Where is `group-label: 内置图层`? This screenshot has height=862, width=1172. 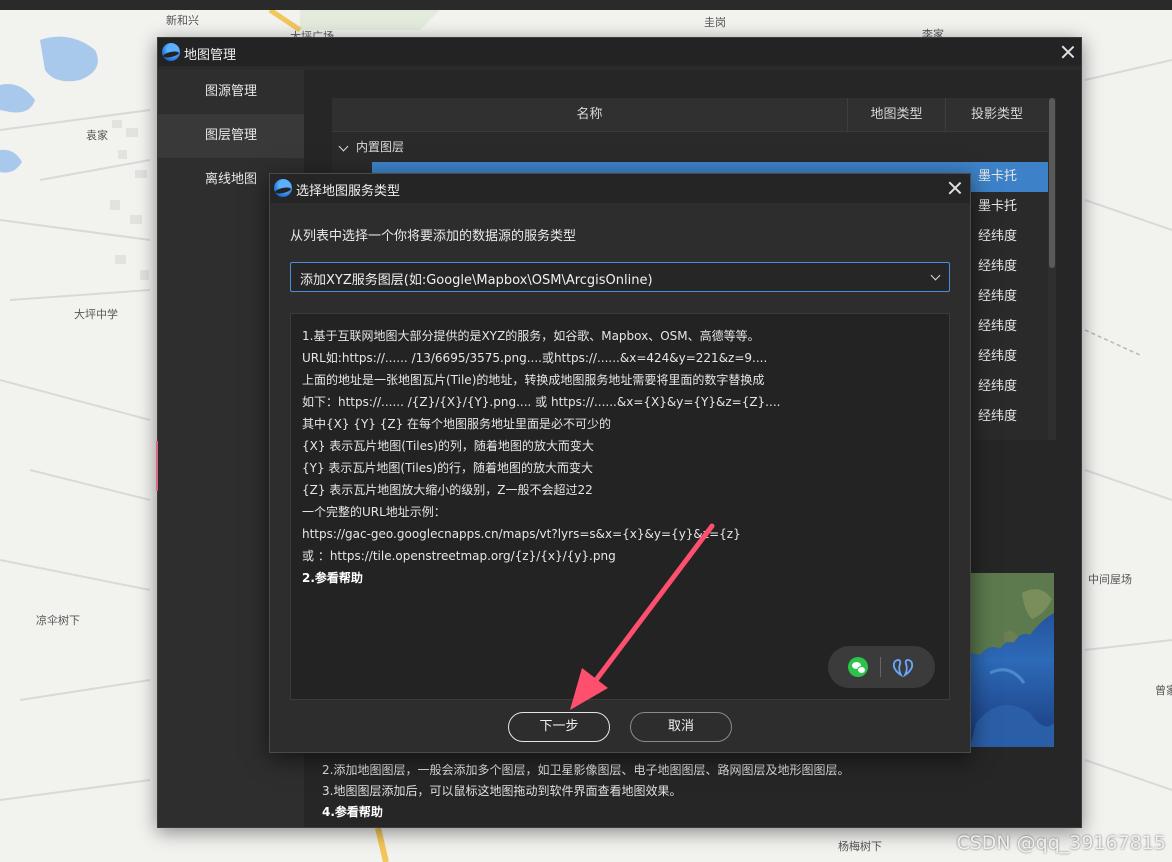 group-label: 内置图层 is located at coordinates (380, 147).